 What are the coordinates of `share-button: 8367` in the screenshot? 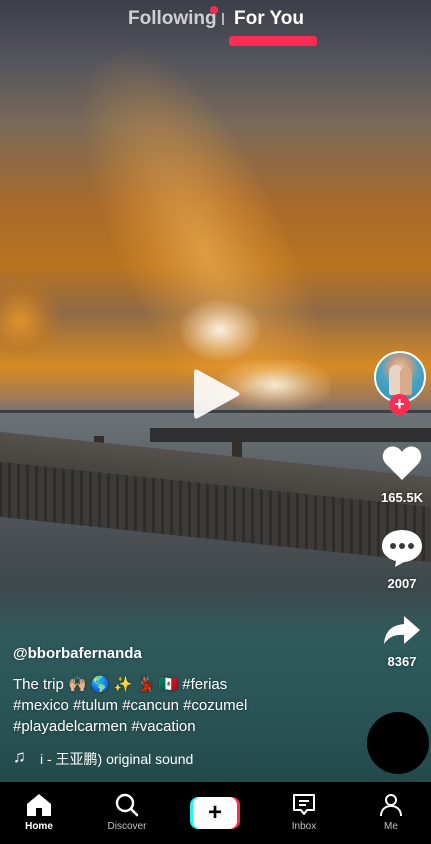 It's located at (402, 641).